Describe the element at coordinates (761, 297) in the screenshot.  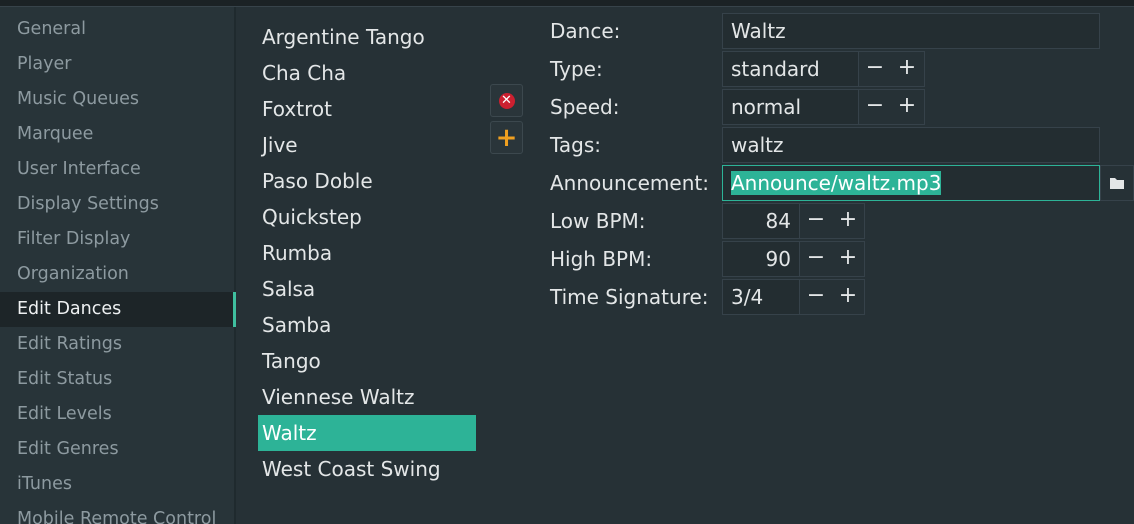
I see `time-signature-field: 3/4` at that location.